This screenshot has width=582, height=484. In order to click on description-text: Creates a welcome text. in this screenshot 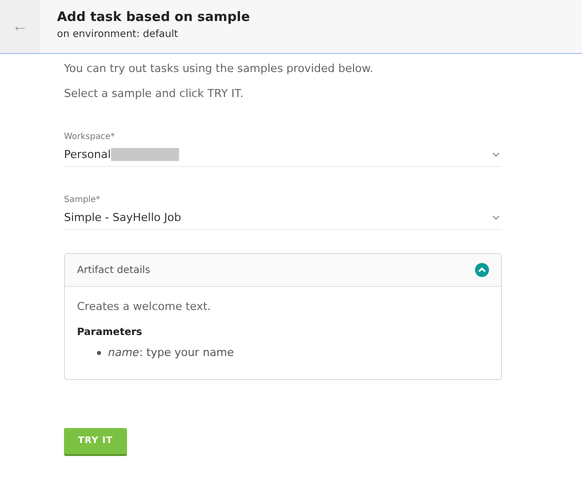, I will do `click(144, 306)`.